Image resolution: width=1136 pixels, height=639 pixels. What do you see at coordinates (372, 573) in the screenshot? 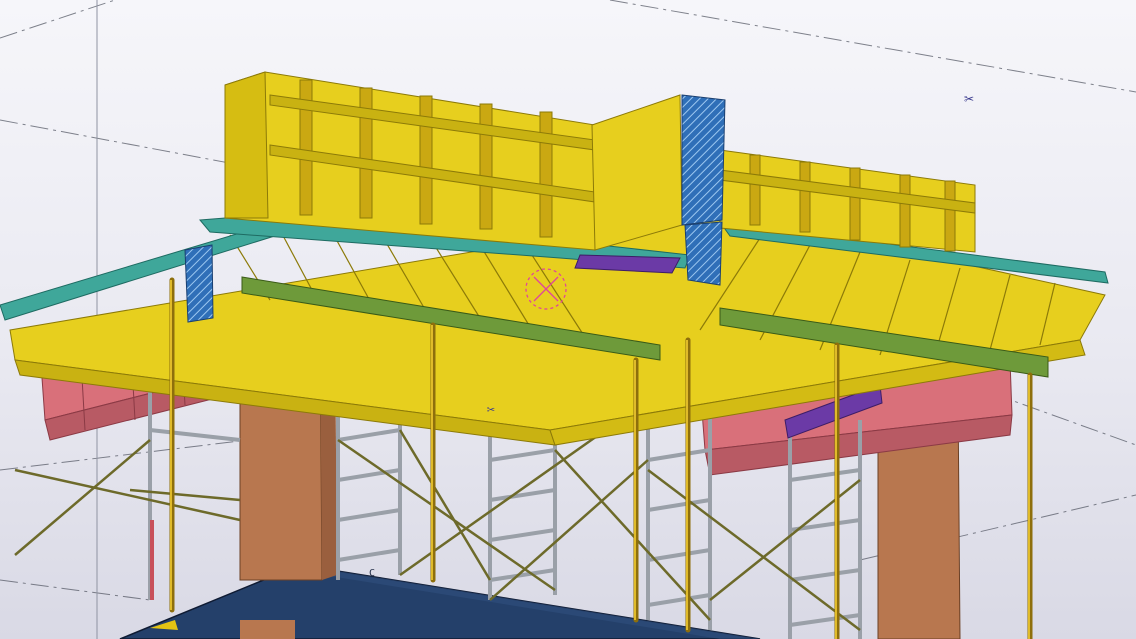
I see `grid-axis-label: C` at bounding box center [372, 573].